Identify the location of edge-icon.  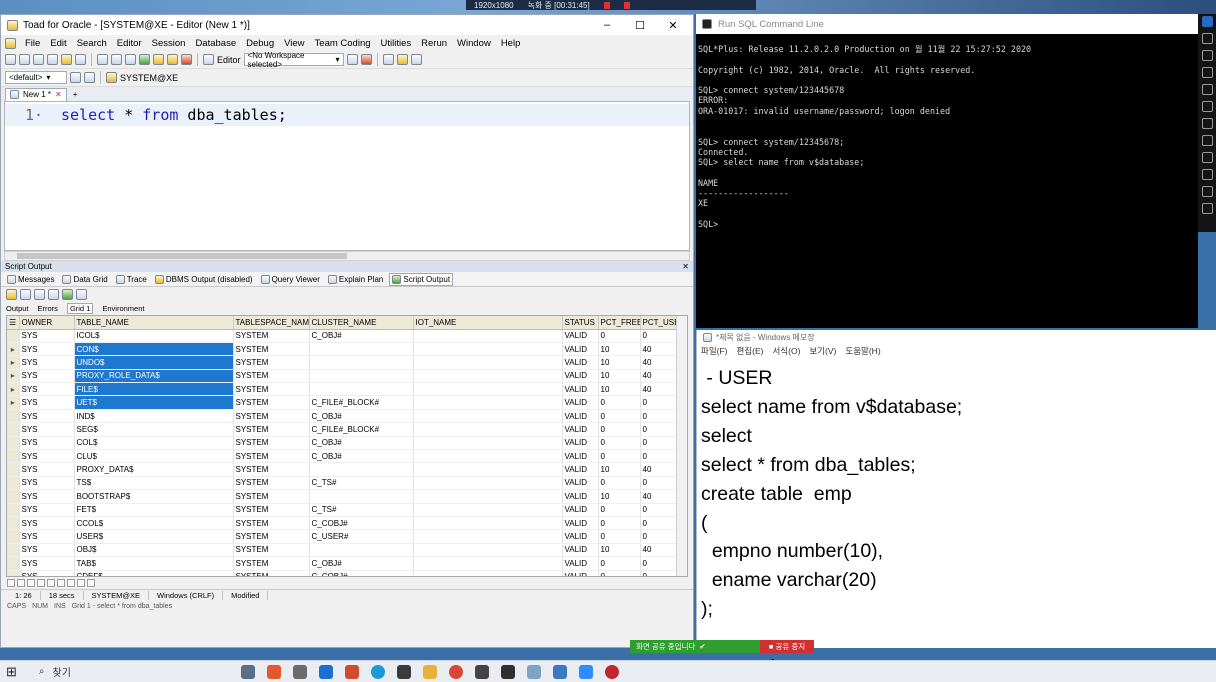
(377, 671).